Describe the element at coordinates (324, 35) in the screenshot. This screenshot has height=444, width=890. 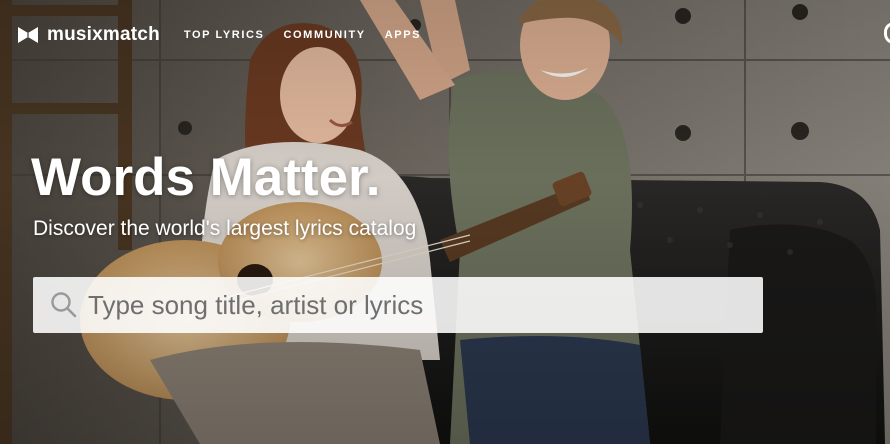
I see `nav-link-community: COMMUNITY` at that location.